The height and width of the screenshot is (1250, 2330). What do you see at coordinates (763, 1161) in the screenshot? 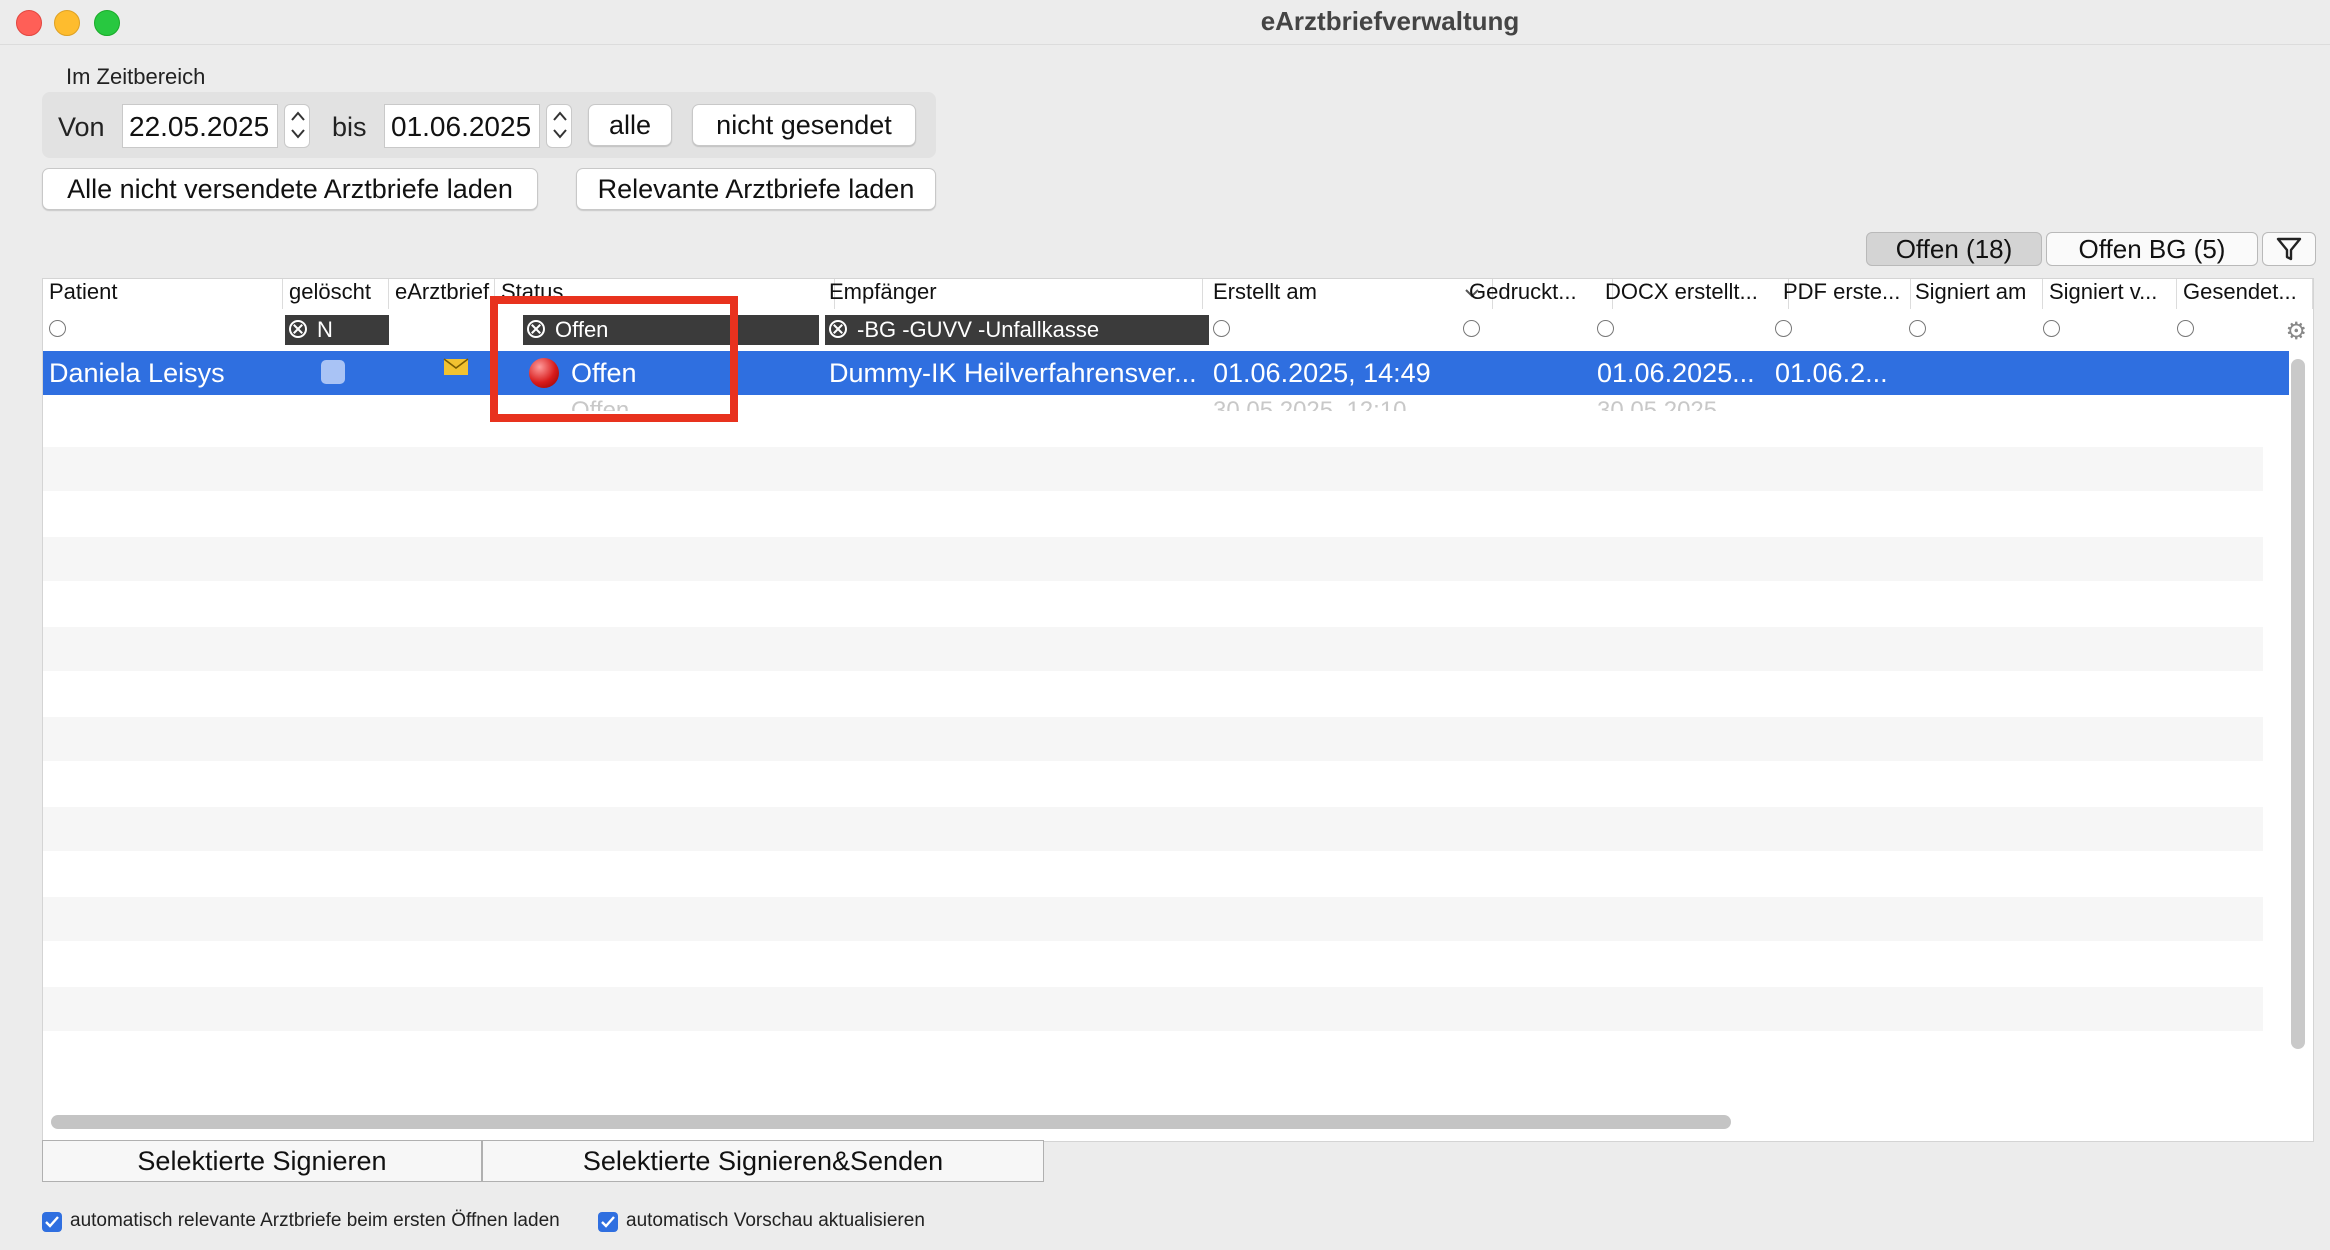
I see `sign-send-selected-button: Selektierte Signieren&Senden` at bounding box center [763, 1161].